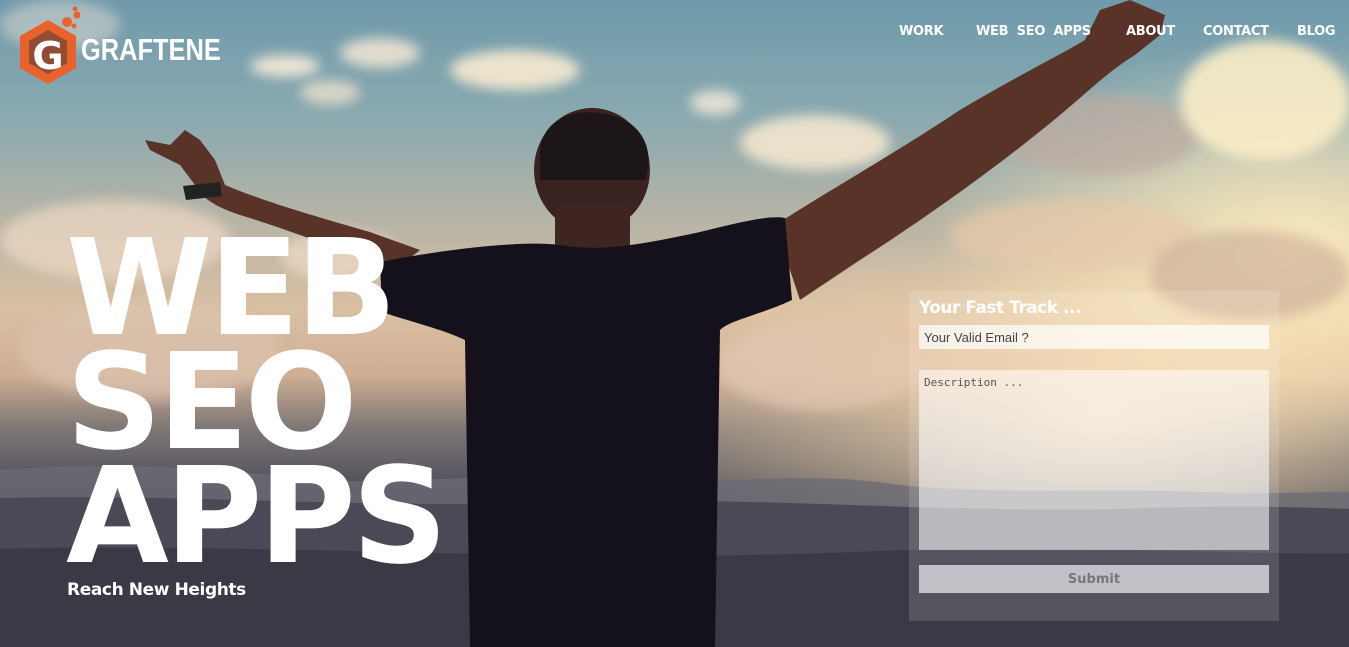  I want to click on description-field, so click(1094, 460).